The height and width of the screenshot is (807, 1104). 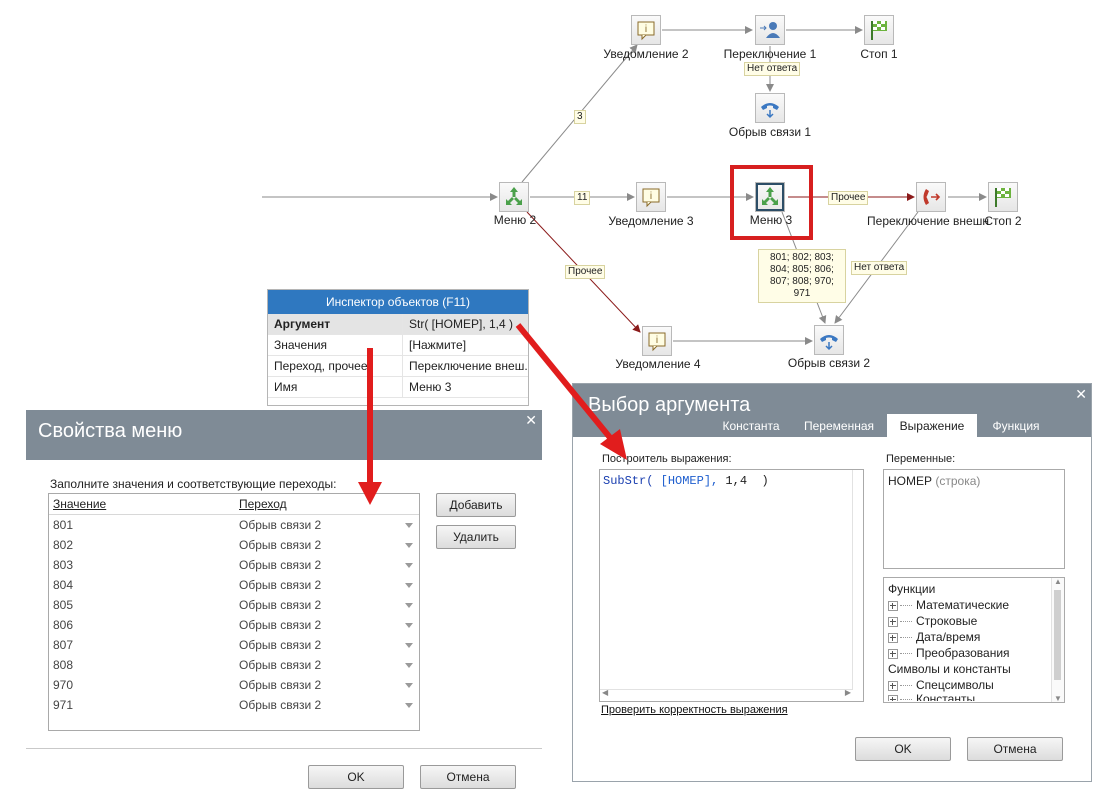 What do you see at coordinates (370, 426) in the screenshot?
I see `arrow-to-values-grid` at bounding box center [370, 426].